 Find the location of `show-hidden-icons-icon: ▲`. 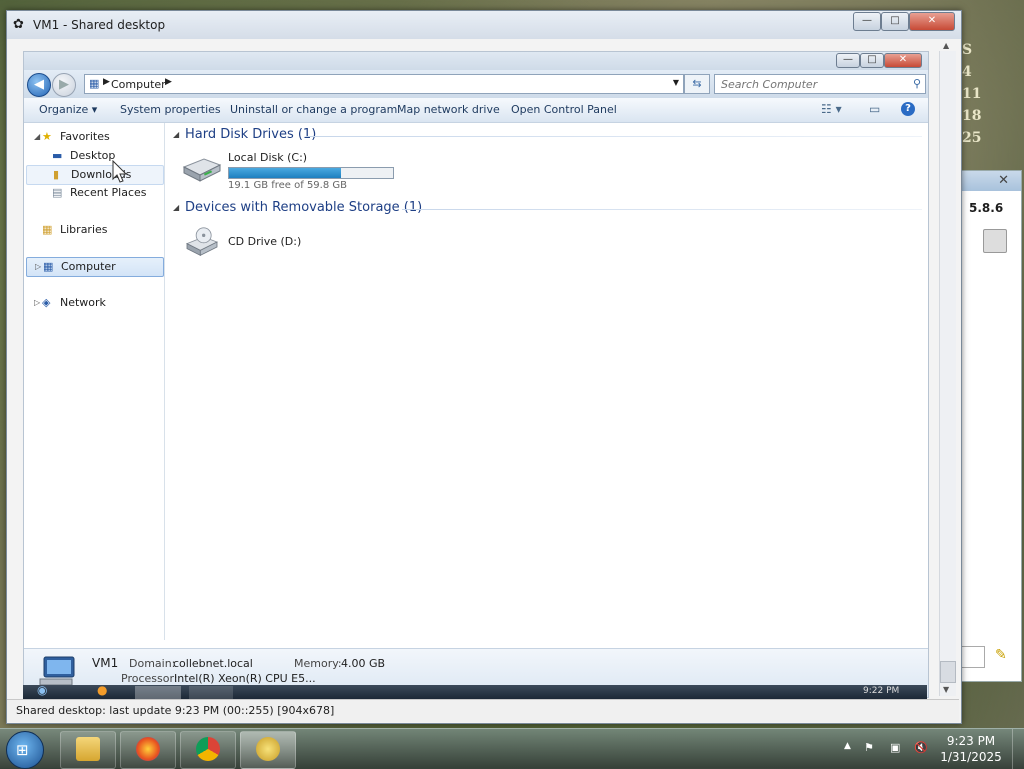

show-hidden-icons-icon: ▲ is located at coordinates (847, 746).